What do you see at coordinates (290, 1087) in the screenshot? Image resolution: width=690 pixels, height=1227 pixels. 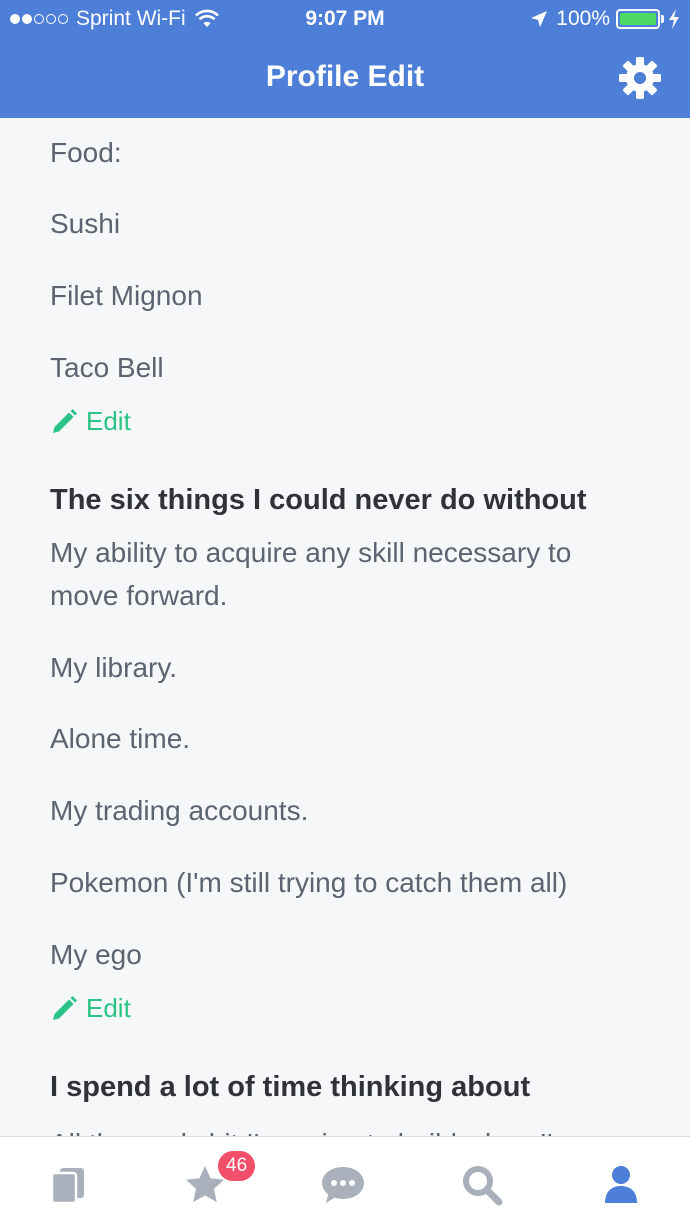 I see `section-heading: I spend a lot of time thinking about` at bounding box center [290, 1087].